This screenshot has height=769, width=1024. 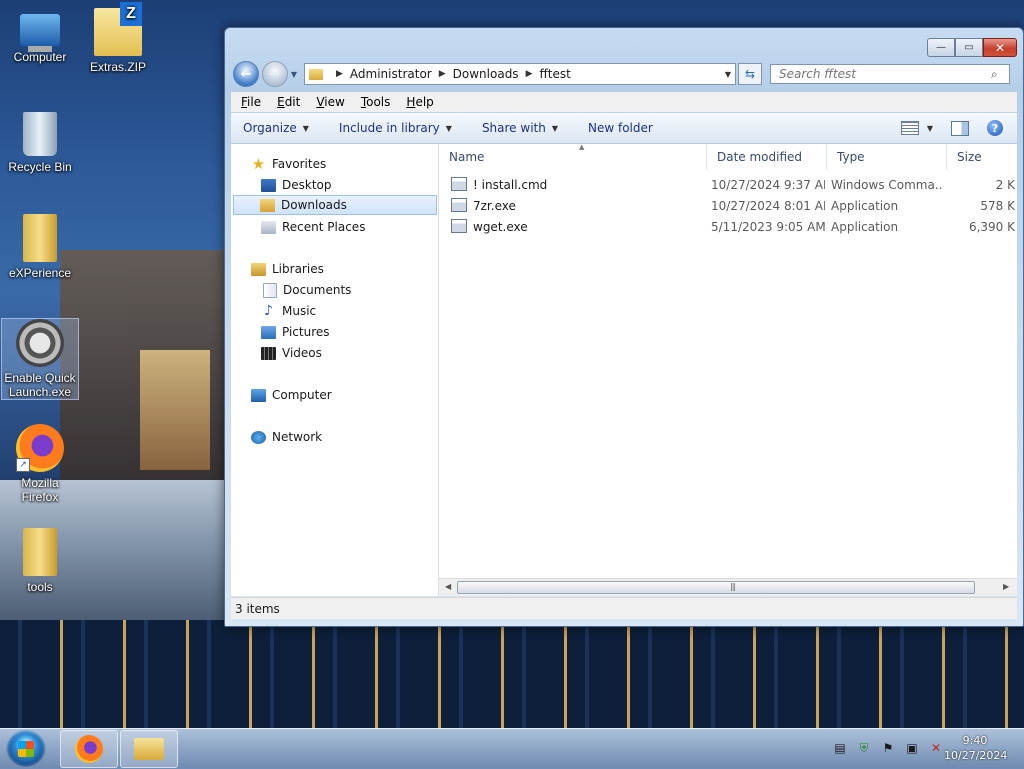 I want to click on breadcrumb-administrator: Administrator, so click(x=391, y=74).